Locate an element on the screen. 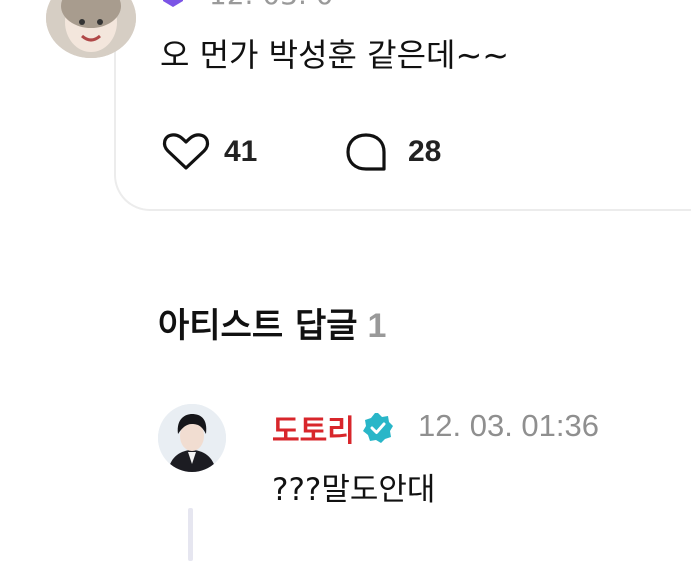 This screenshot has height=561, width=691. artist-reply-body: ???말도안대 is located at coordinates (354, 490).